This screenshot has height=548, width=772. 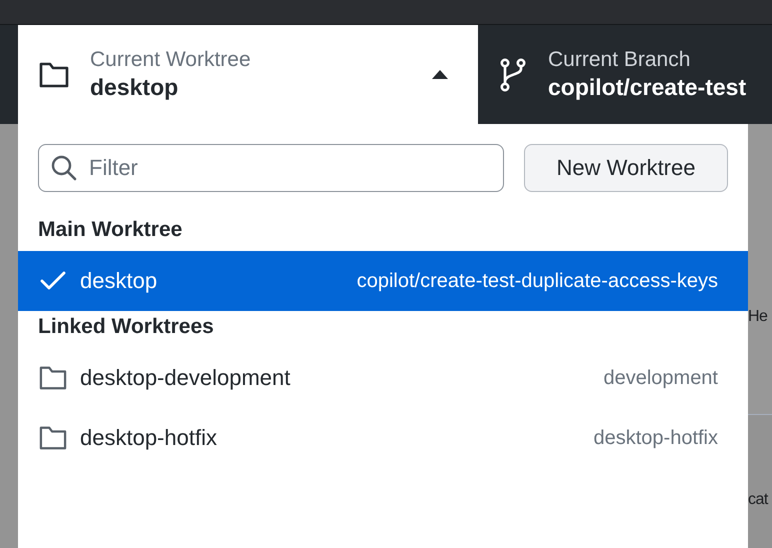 What do you see at coordinates (383, 378) in the screenshot?
I see `worktree-item: desktop-development development` at bounding box center [383, 378].